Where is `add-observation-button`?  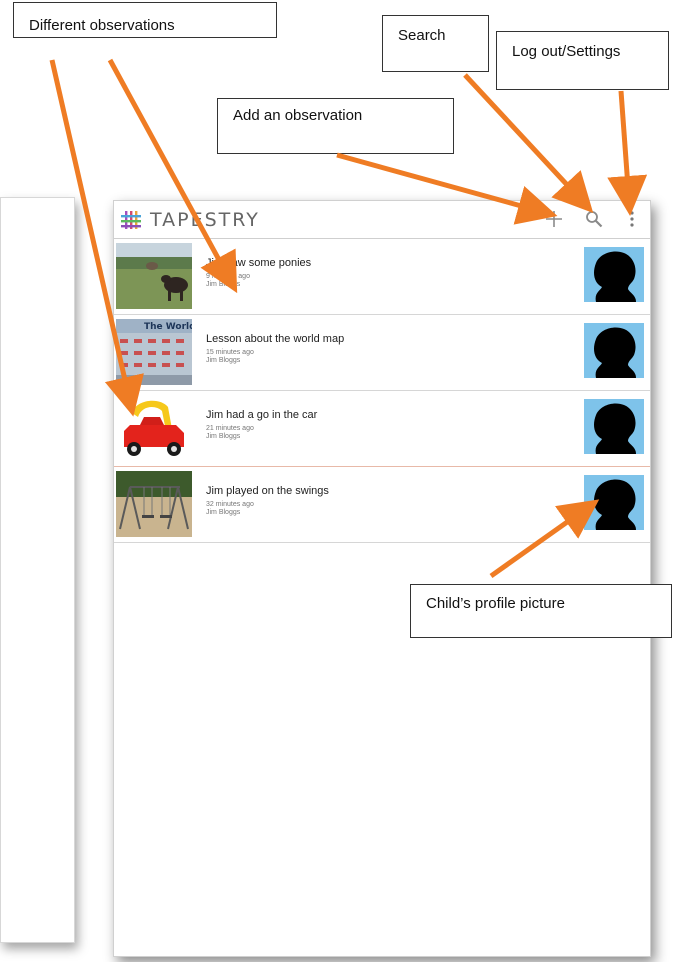
add-observation-button is located at coordinates (554, 219).